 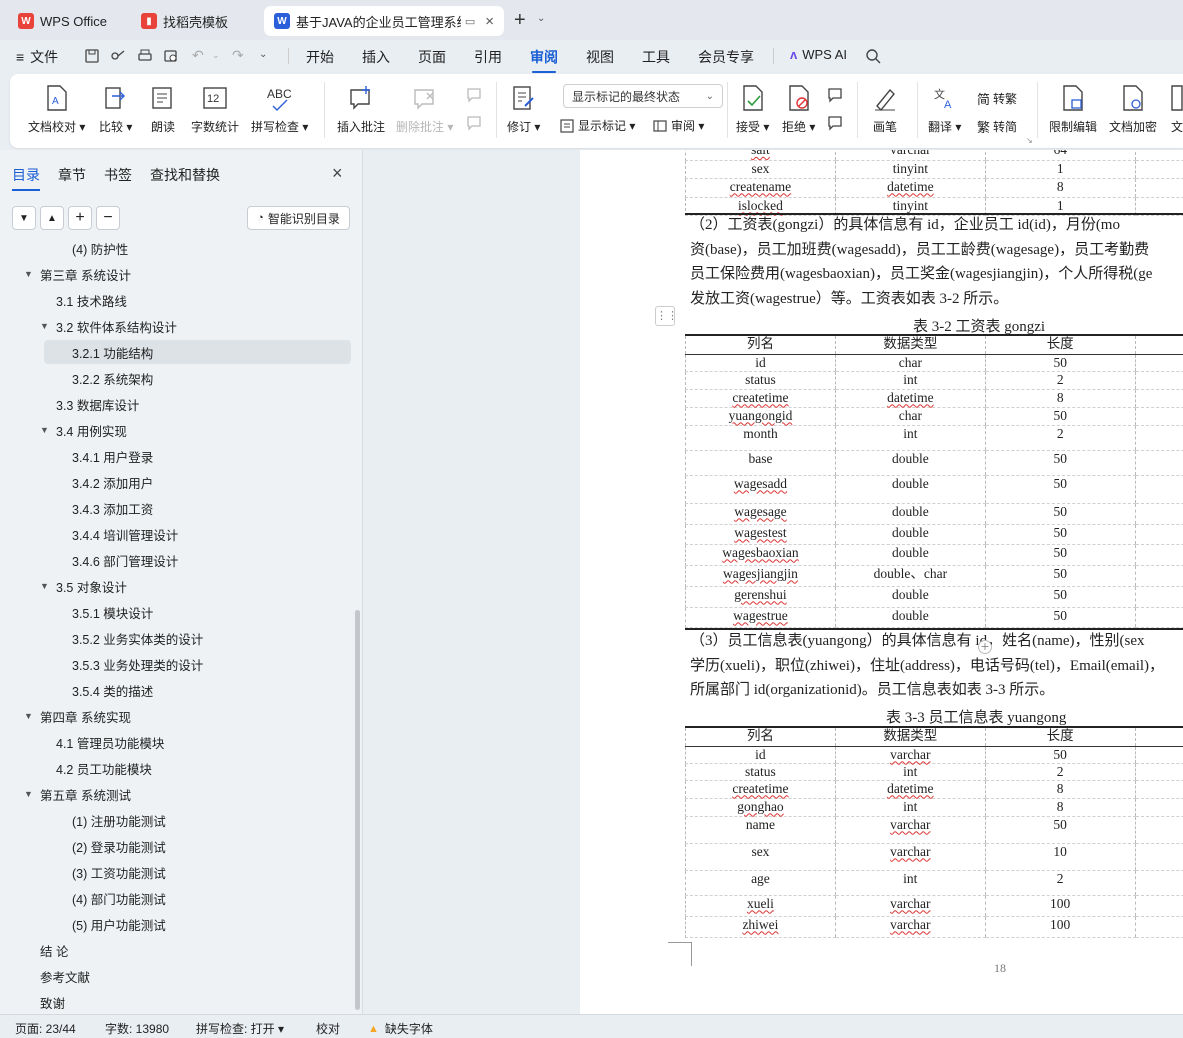 What do you see at coordinates (320, 57) in the screenshot?
I see `menu-start: 开始` at bounding box center [320, 57].